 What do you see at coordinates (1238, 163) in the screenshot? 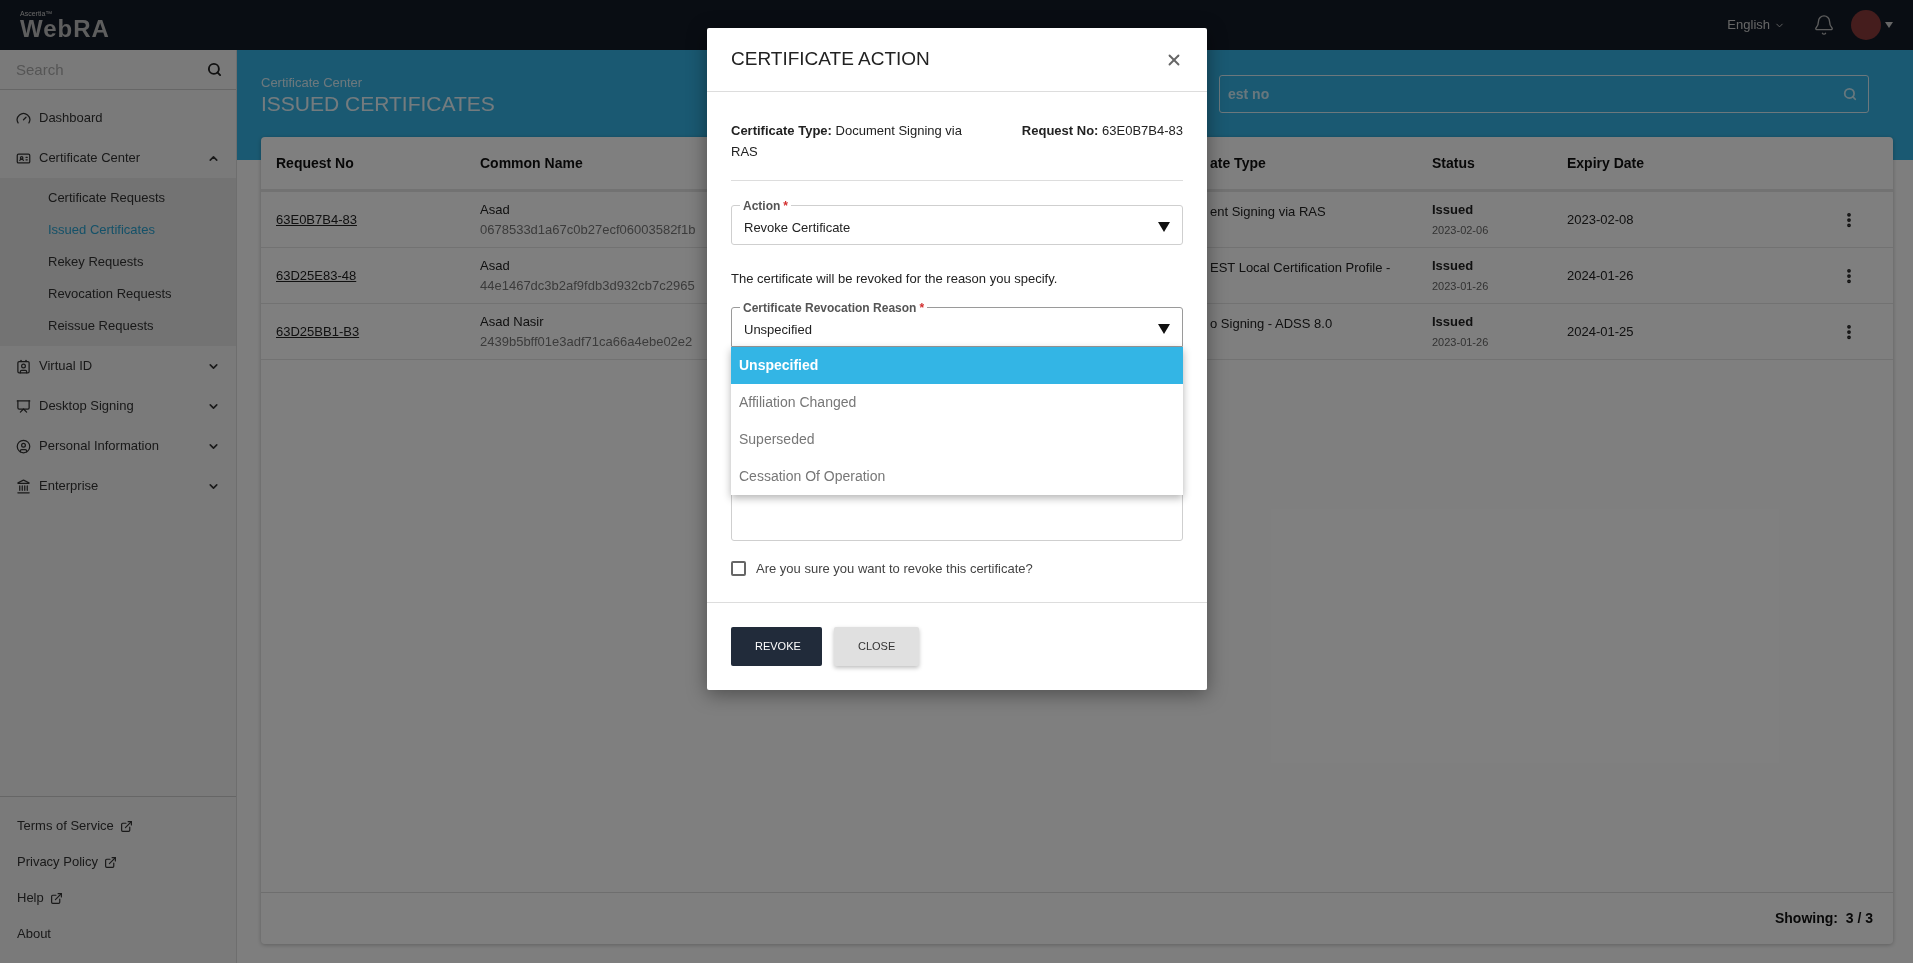
I see `column-header: ate Type` at bounding box center [1238, 163].